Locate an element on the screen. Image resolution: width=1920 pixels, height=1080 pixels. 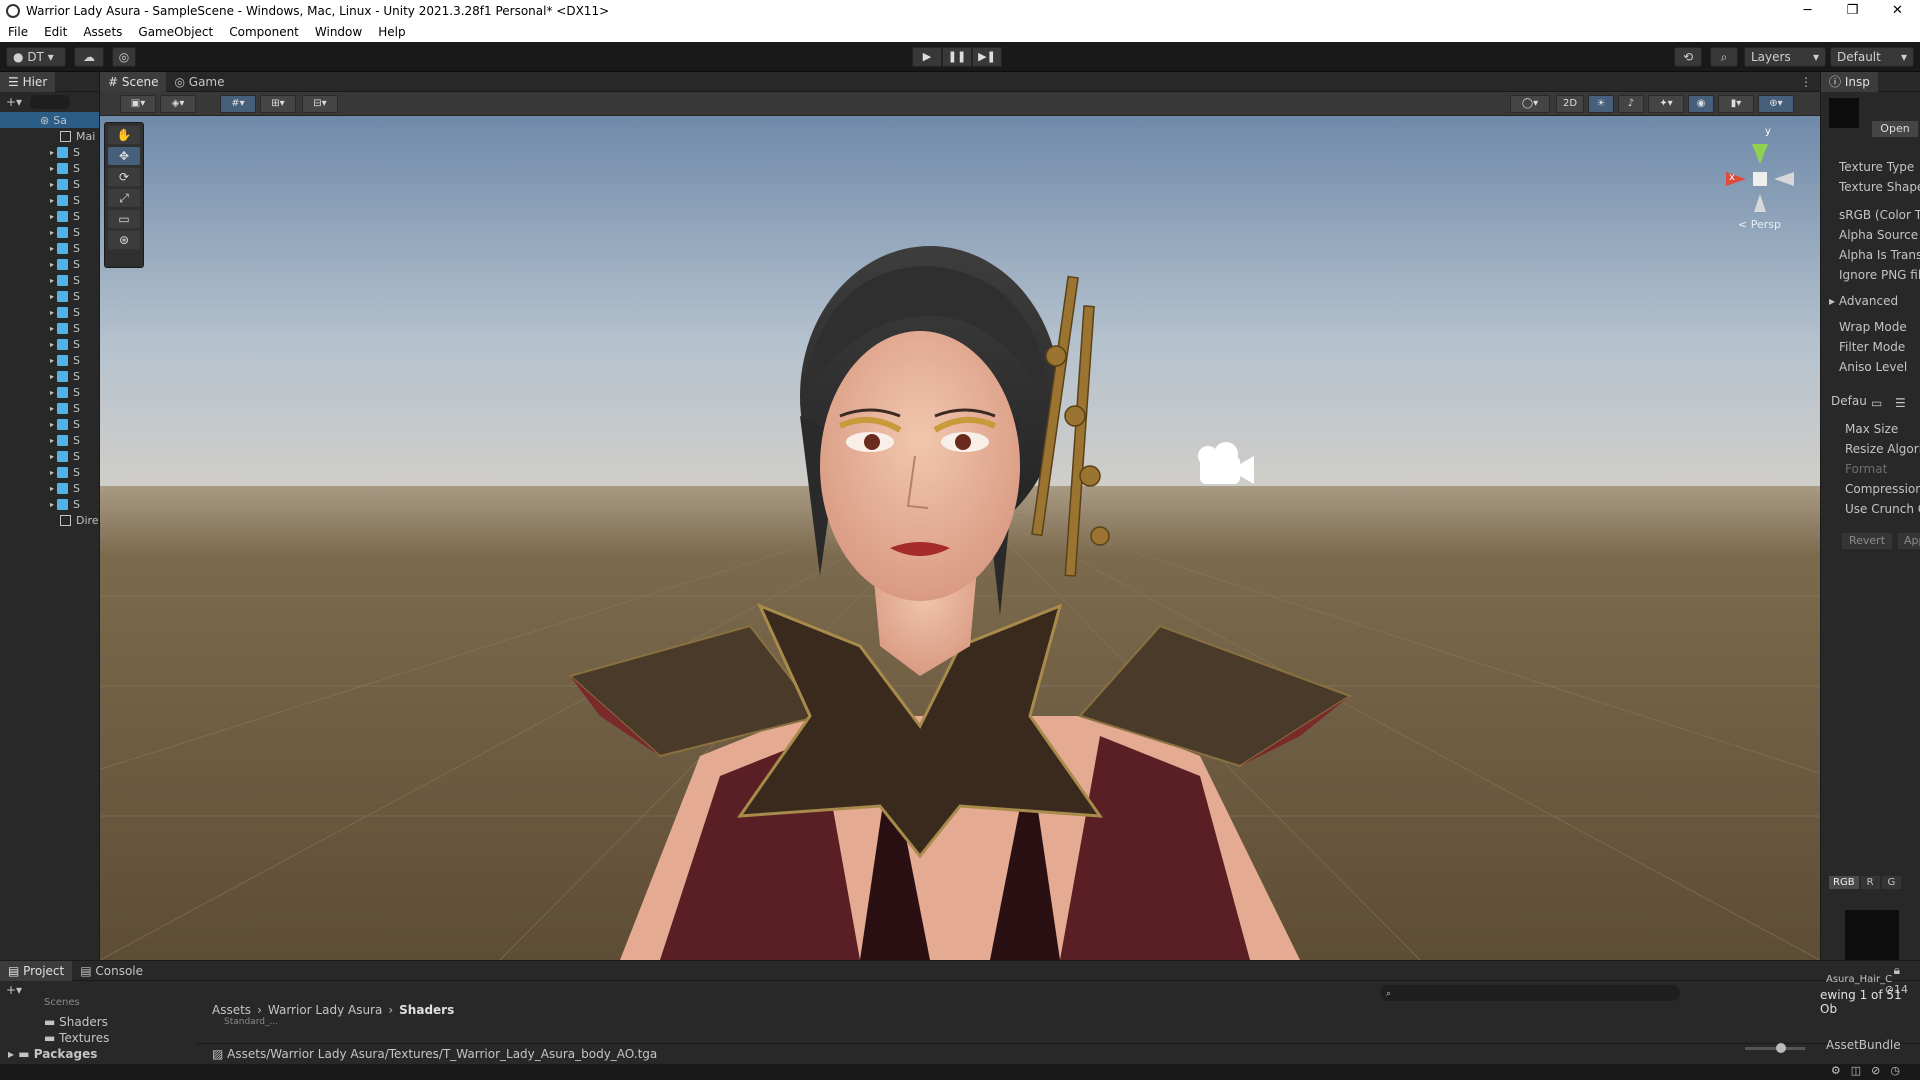
tree-item-shaders: ▬ Shaders is located at coordinates (76, 1022).